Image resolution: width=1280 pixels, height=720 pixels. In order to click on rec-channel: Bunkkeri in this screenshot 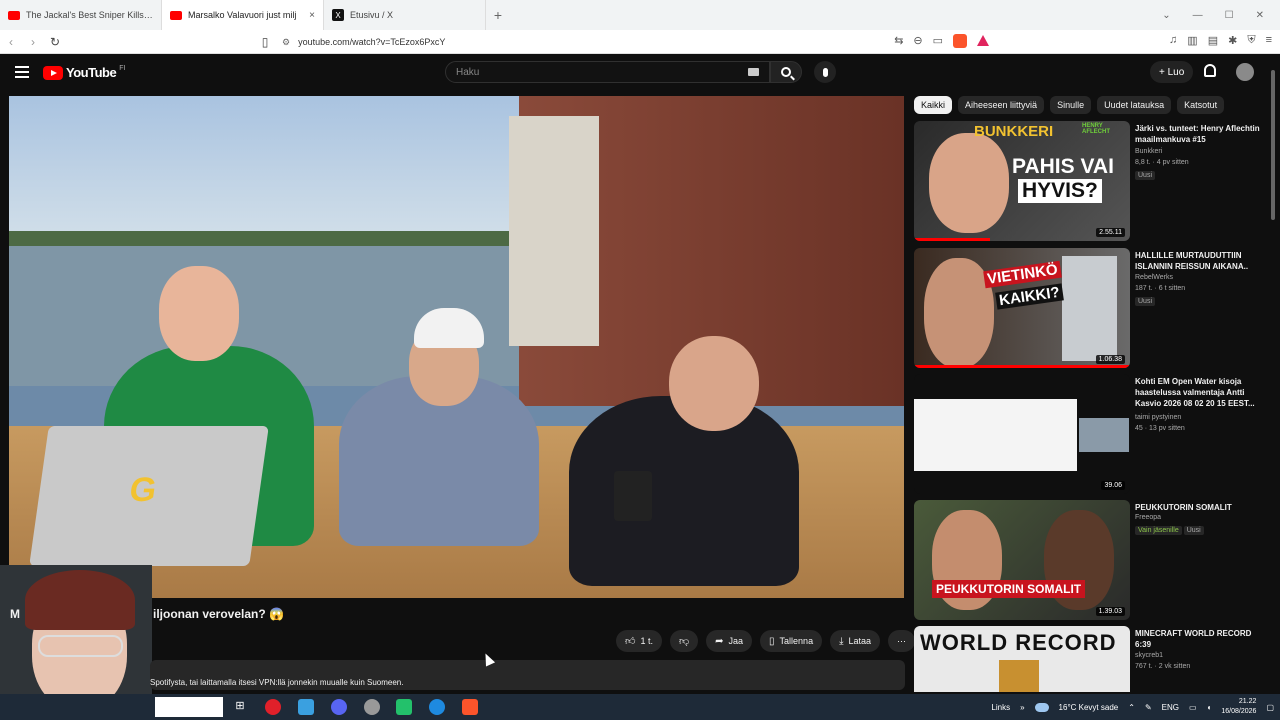, I will do `click(1148, 151)`.